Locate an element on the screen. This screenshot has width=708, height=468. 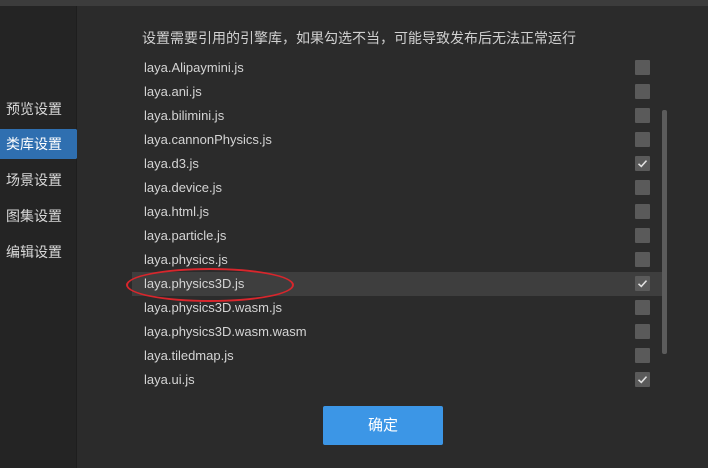
library-list-scrollbar is located at coordinates (664, 232).